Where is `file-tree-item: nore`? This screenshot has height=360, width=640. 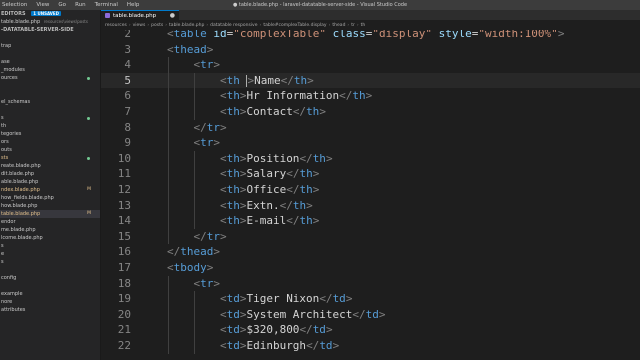
file-tree-item: nore is located at coordinates (50, 302).